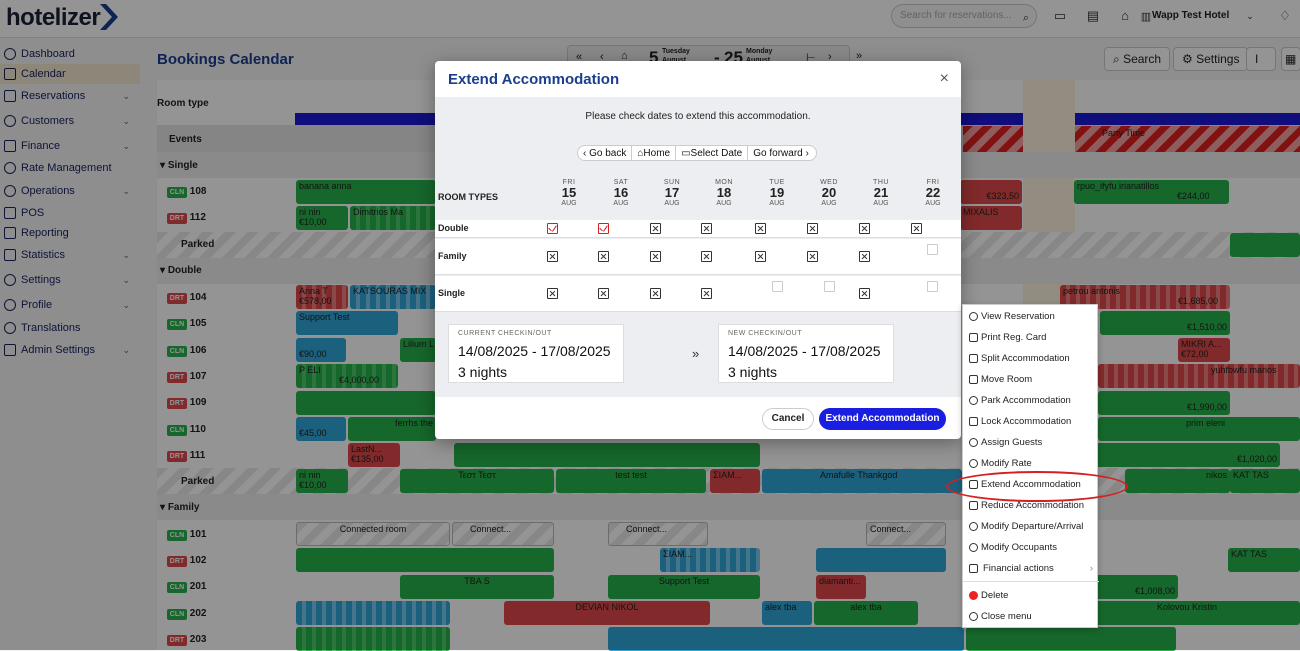 Image resolution: width=1300 pixels, height=651 pixels. Describe the element at coordinates (534, 351) in the screenshot. I see `current-checkin-dates: 14/08/2025 - 17/08/2025` at that location.